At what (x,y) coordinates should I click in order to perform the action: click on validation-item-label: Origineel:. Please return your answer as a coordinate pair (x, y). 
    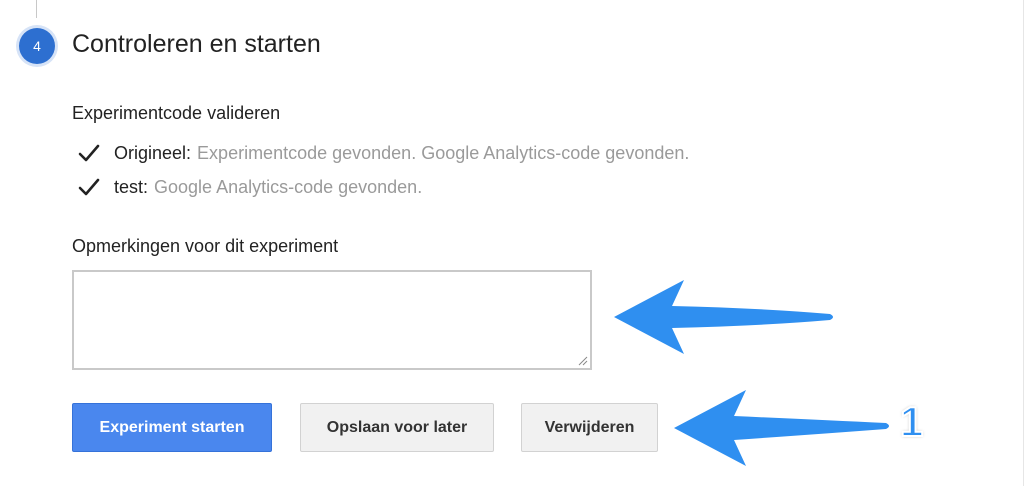
    Looking at the image, I should click on (153, 152).